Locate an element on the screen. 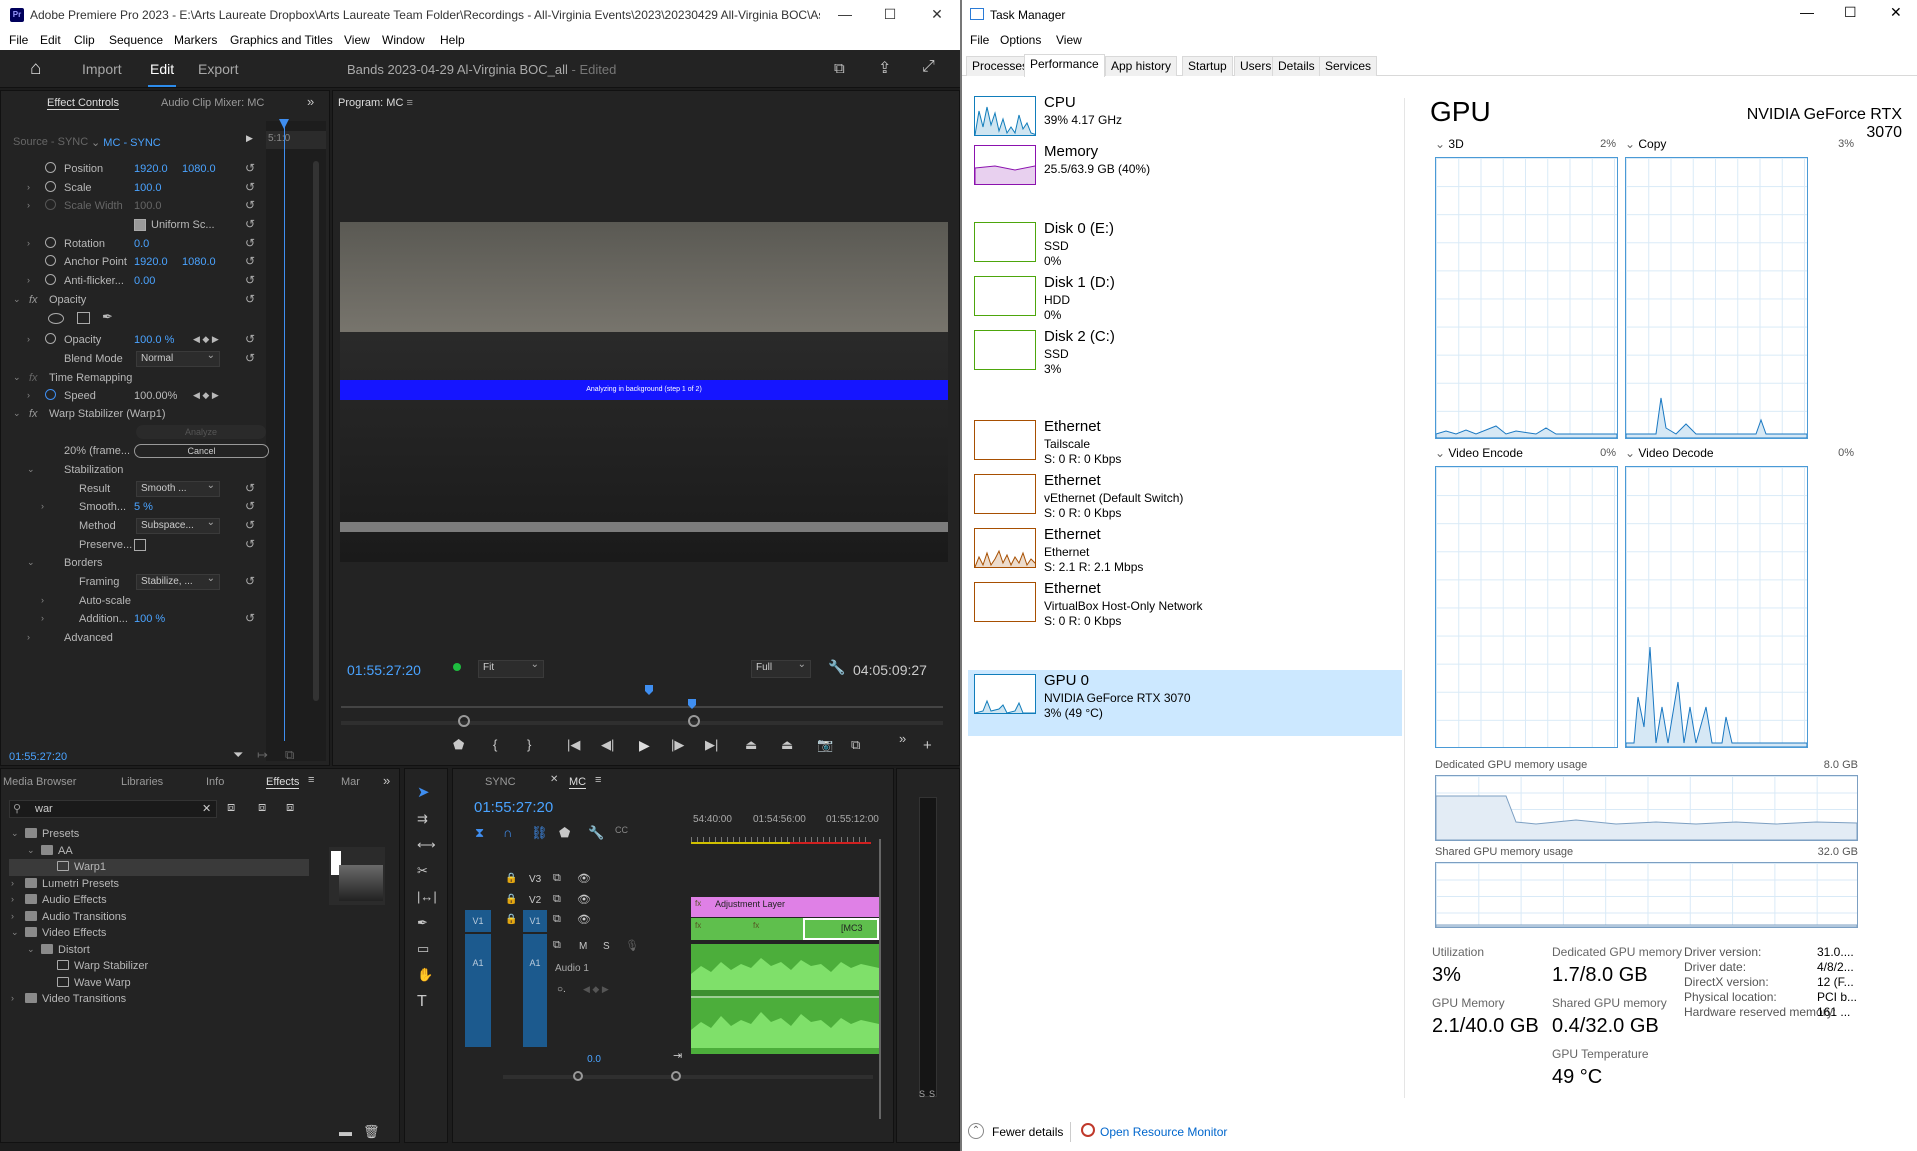  scale-value: 100.0 is located at coordinates (148, 188).